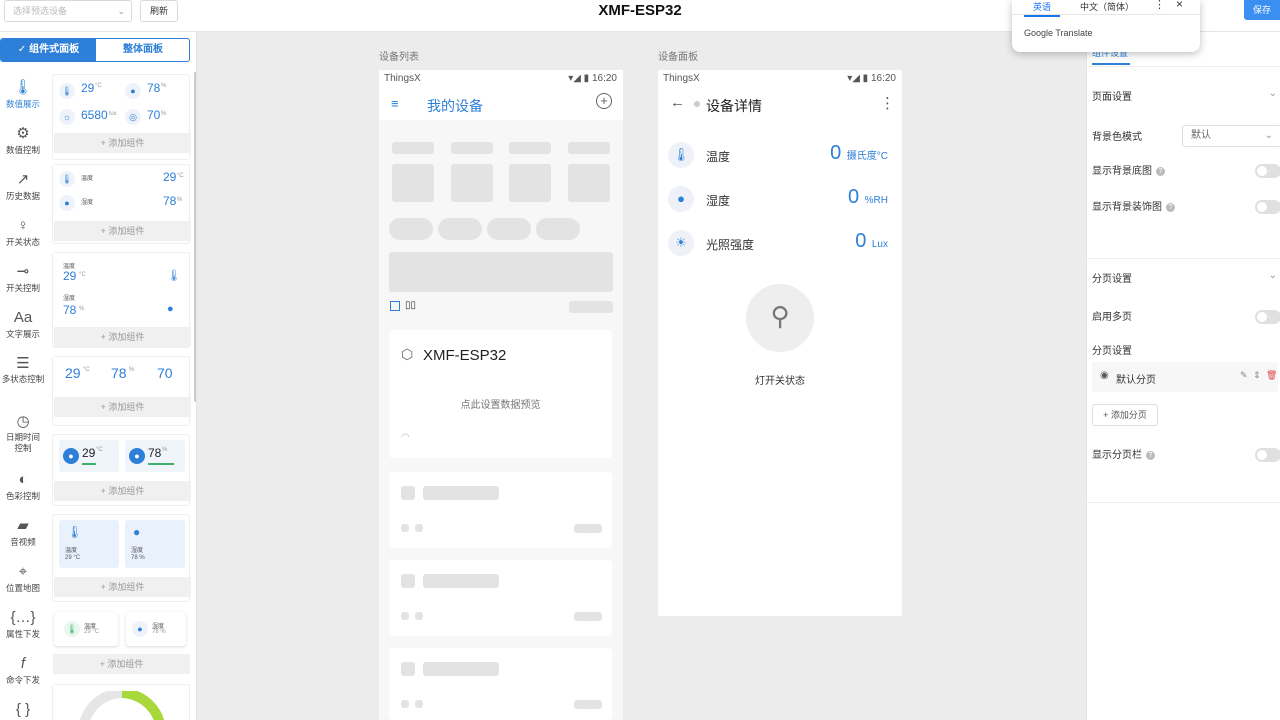 This screenshot has height=720, width=1280. I want to click on list-icon: ☰, so click(23, 363).